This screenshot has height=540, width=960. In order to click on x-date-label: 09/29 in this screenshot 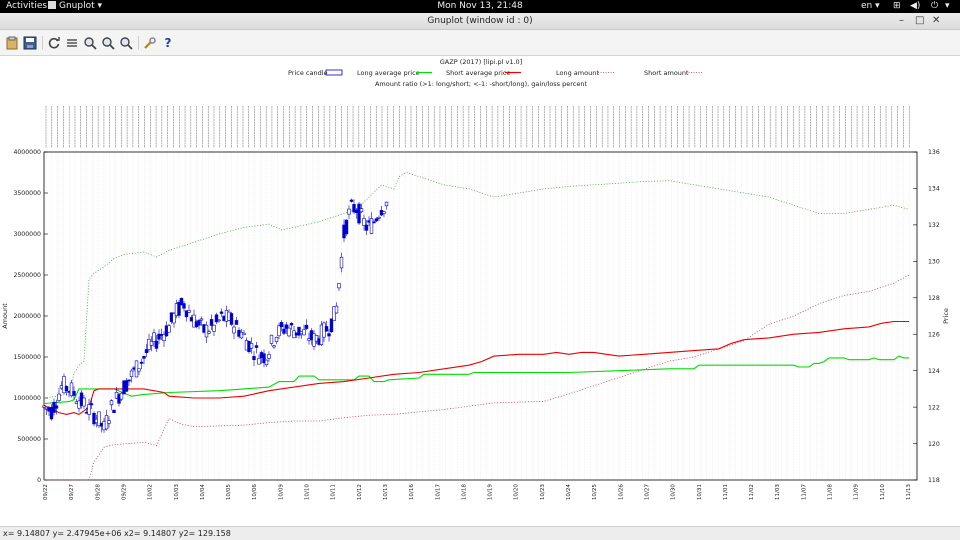, I will do `click(125, 492)`.